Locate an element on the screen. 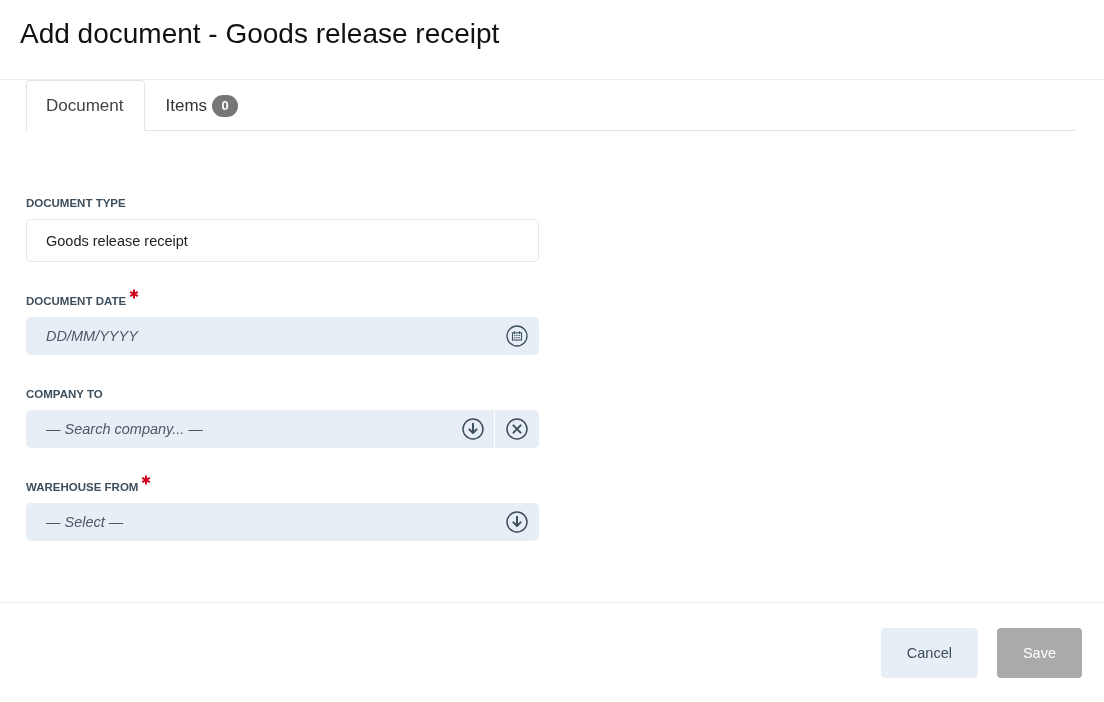  date-field: DD/MM/YYYY is located at coordinates (282, 336).